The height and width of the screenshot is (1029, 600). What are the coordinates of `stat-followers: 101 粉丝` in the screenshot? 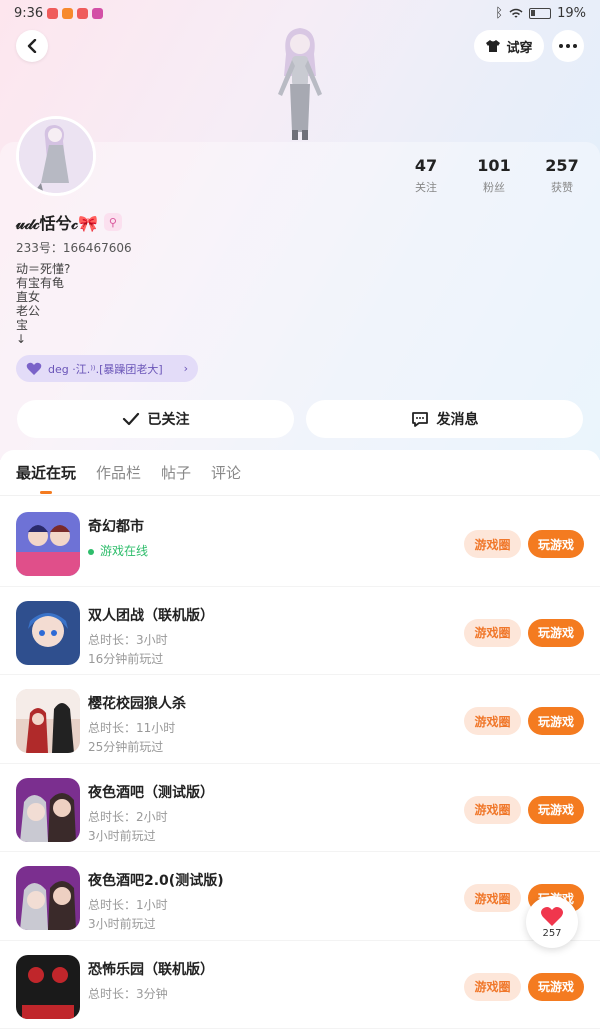 It's located at (494, 175).